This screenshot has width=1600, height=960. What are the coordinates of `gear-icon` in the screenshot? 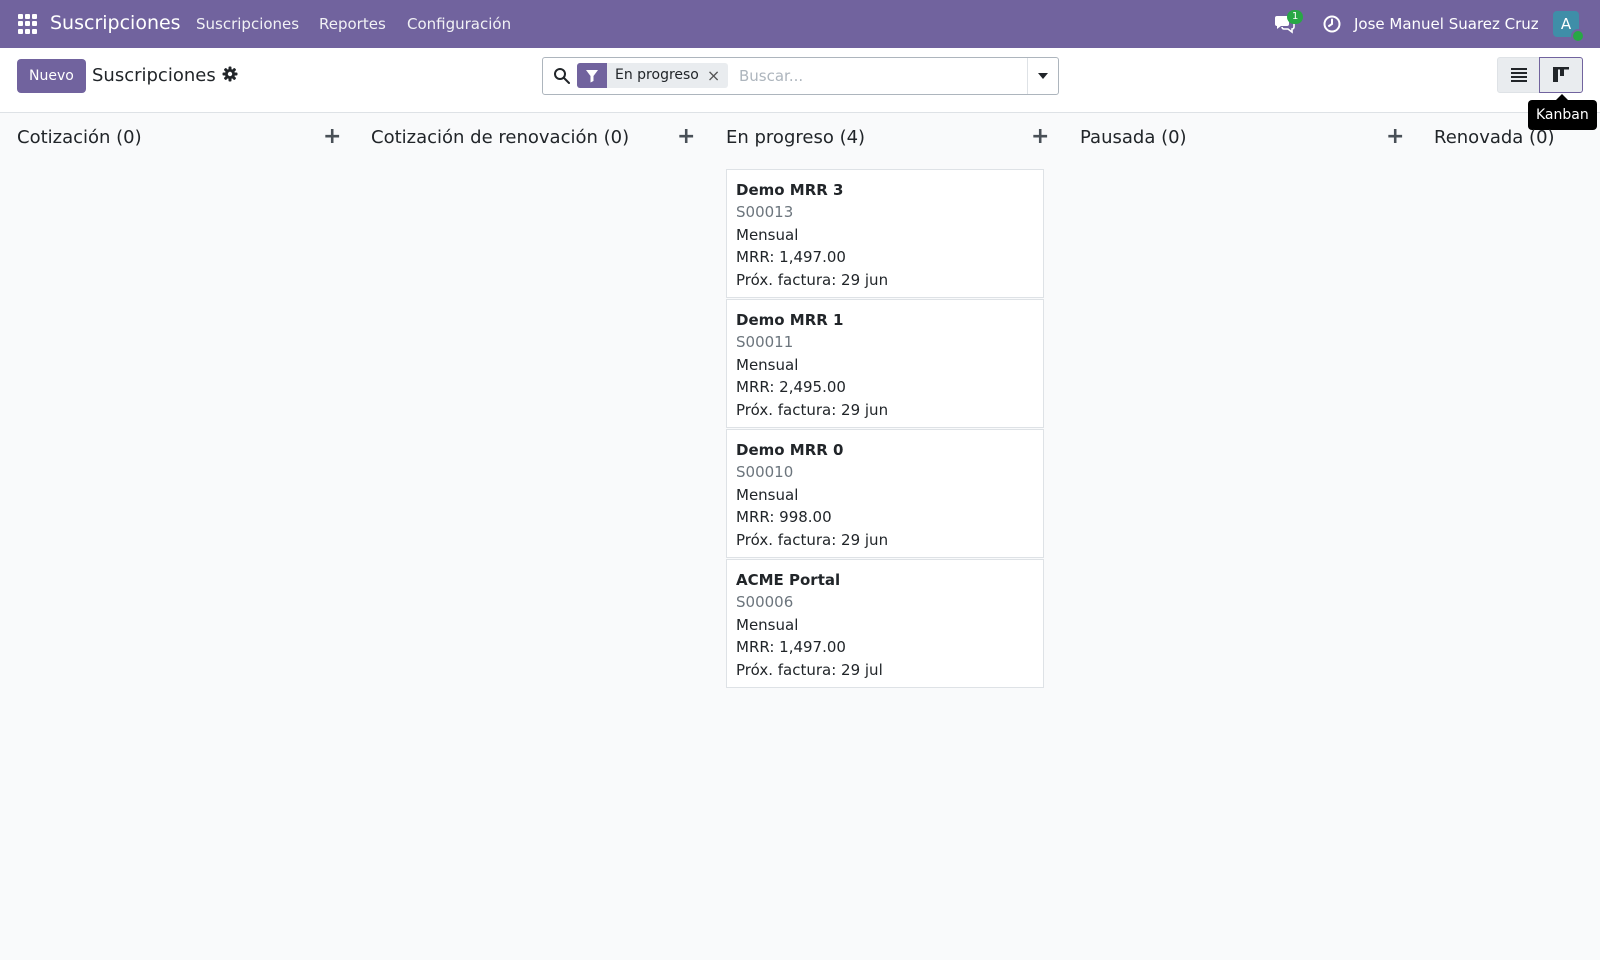 It's located at (230, 74).